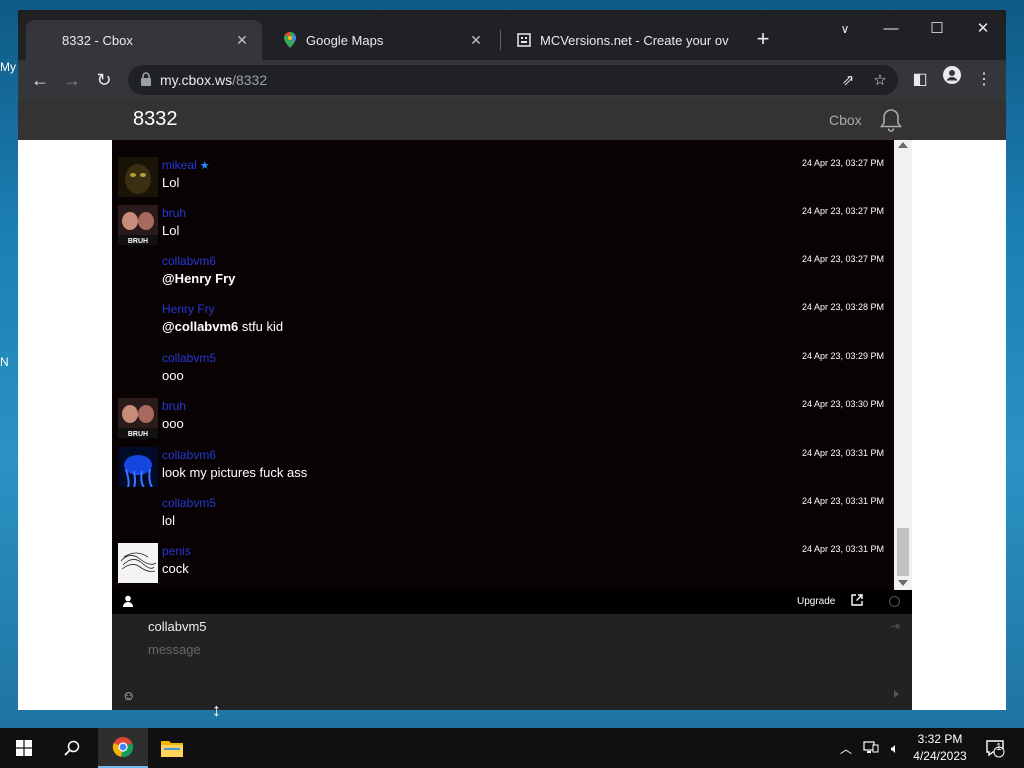 The height and width of the screenshot is (768, 1024). What do you see at coordinates (138, 177) in the screenshot?
I see `dark-creature-avatar` at bounding box center [138, 177].